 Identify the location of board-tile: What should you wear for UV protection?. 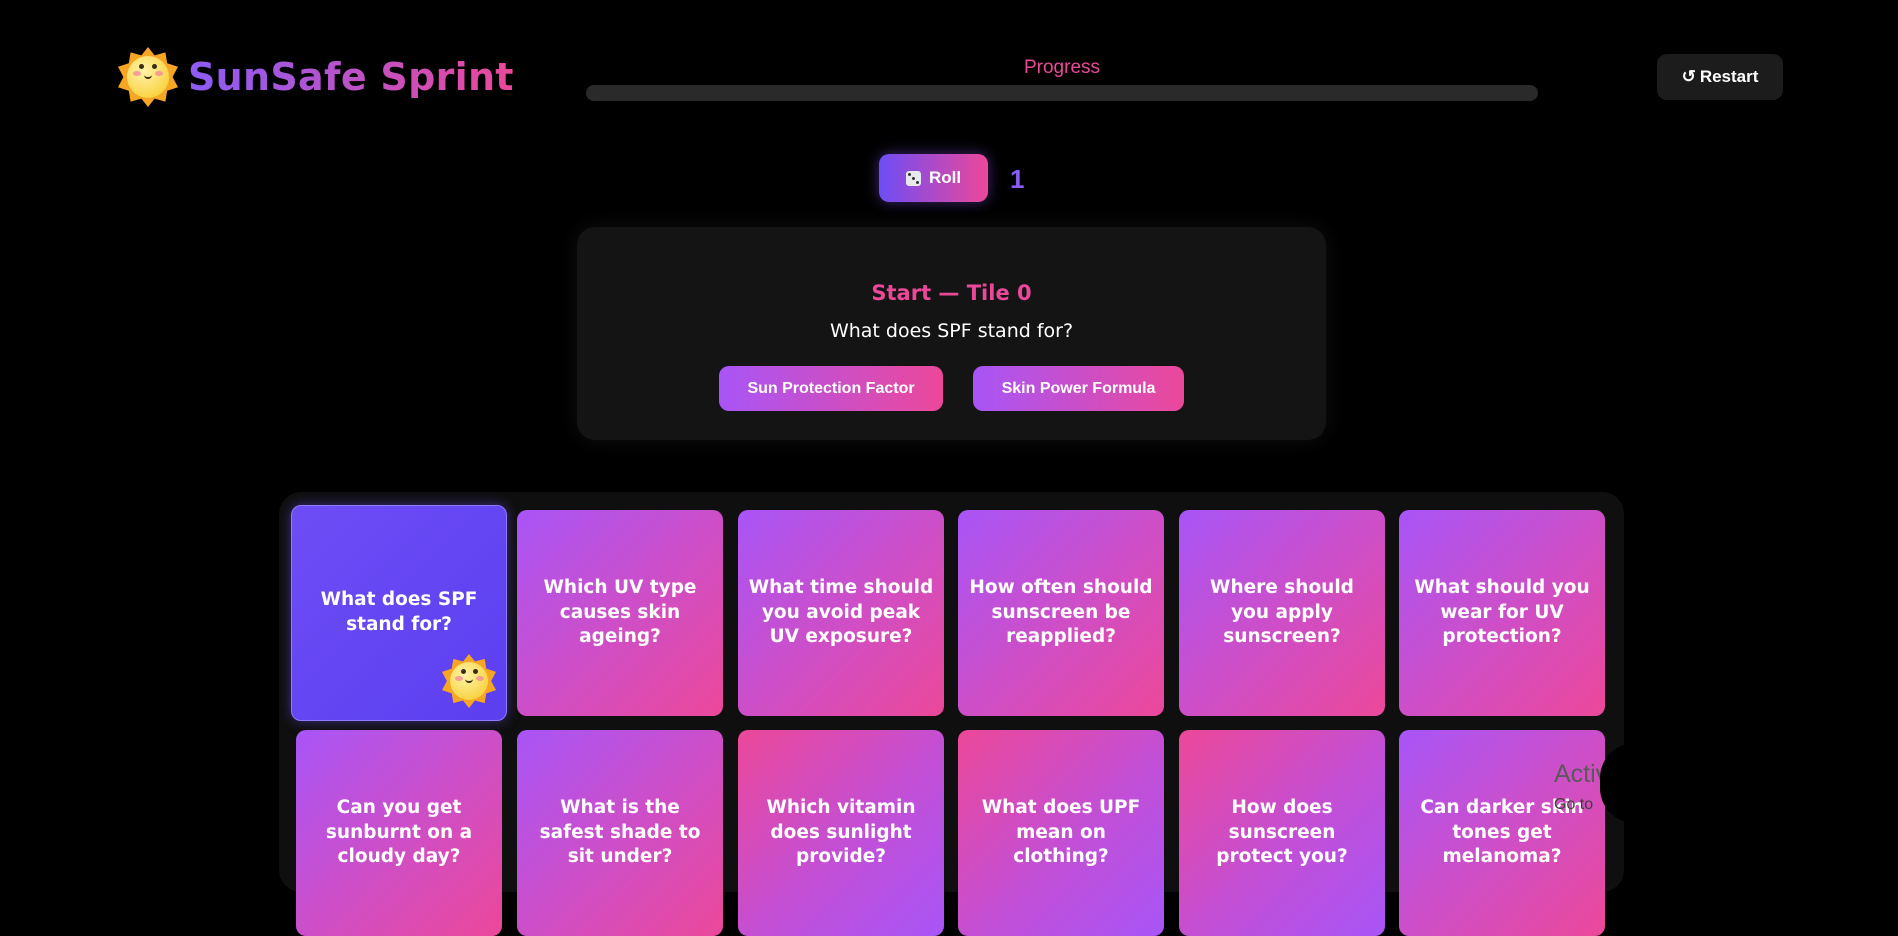
(1502, 613).